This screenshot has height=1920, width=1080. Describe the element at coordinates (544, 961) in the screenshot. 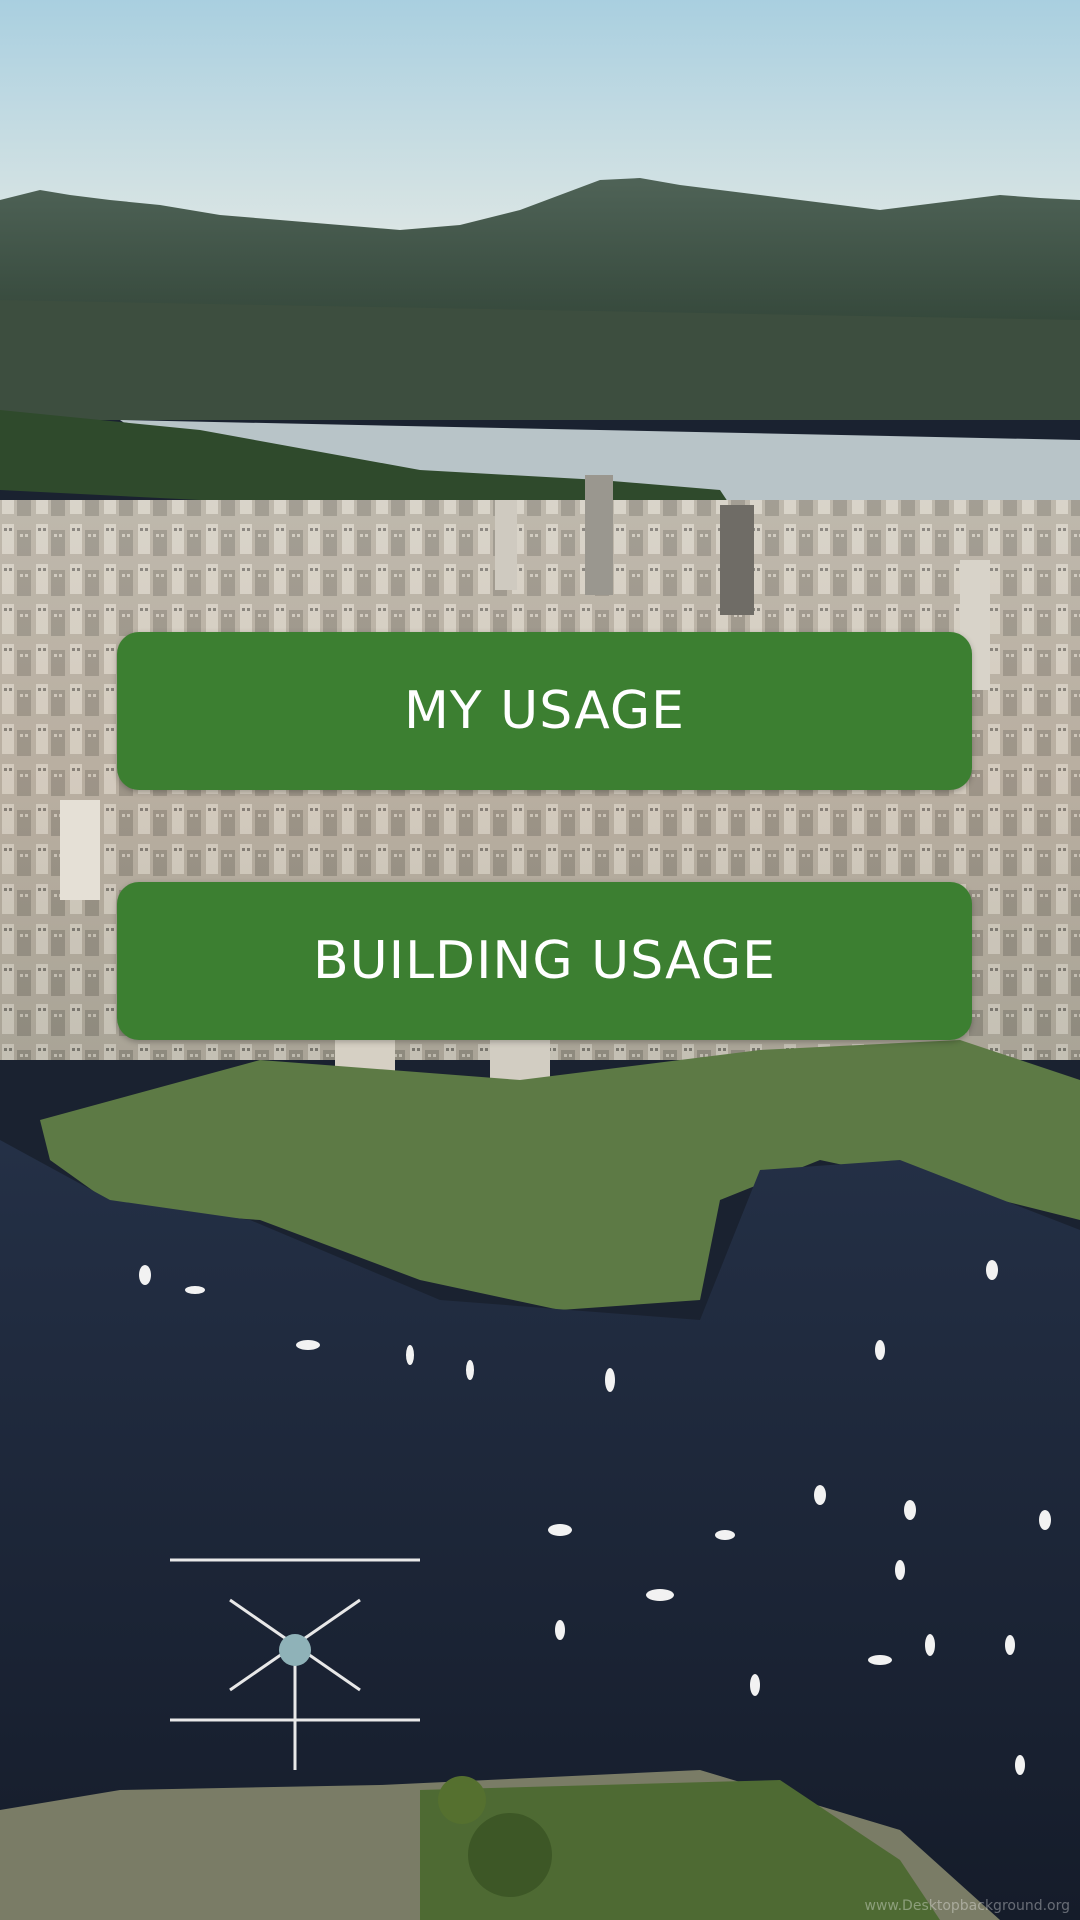

I see `building-usage-button: BUILDING USAGE` at that location.